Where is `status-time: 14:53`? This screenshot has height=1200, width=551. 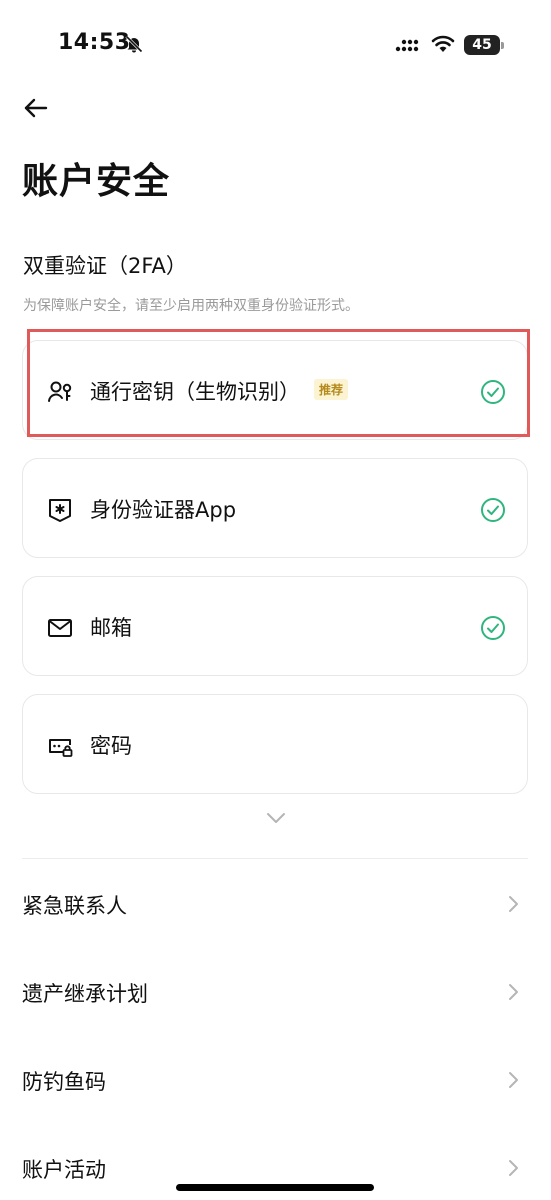 status-time: 14:53 is located at coordinates (94, 42).